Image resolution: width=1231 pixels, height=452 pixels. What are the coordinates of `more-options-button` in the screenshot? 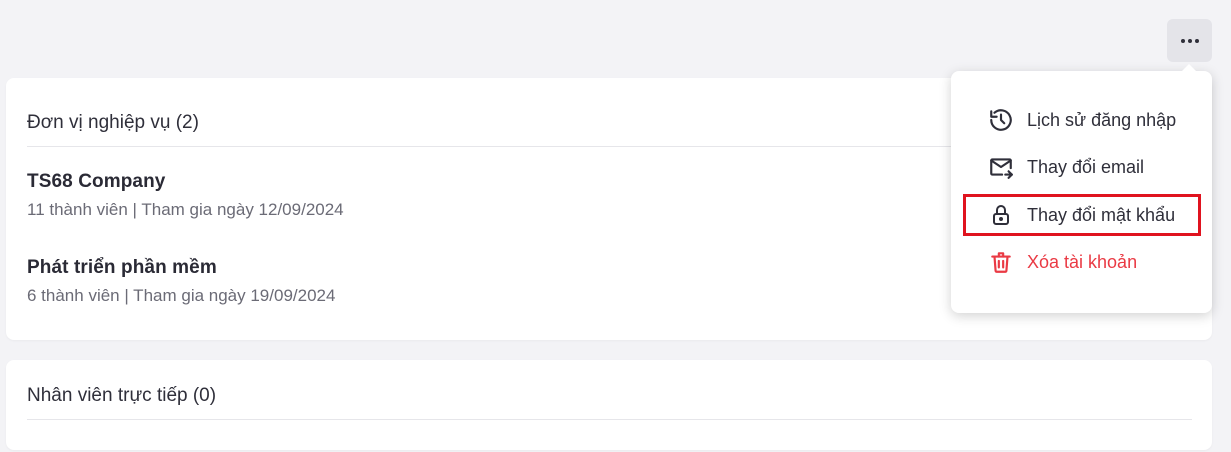 It's located at (1189, 40).